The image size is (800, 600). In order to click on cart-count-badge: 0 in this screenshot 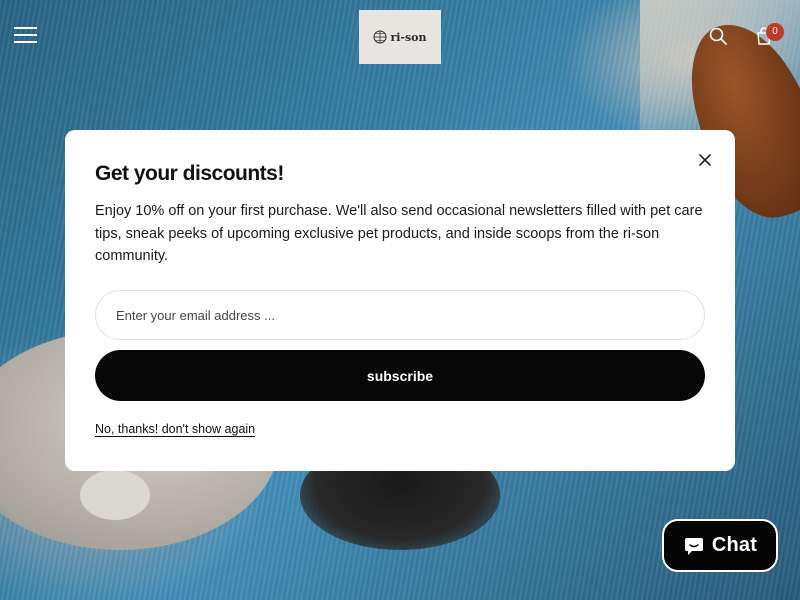, I will do `click(775, 32)`.